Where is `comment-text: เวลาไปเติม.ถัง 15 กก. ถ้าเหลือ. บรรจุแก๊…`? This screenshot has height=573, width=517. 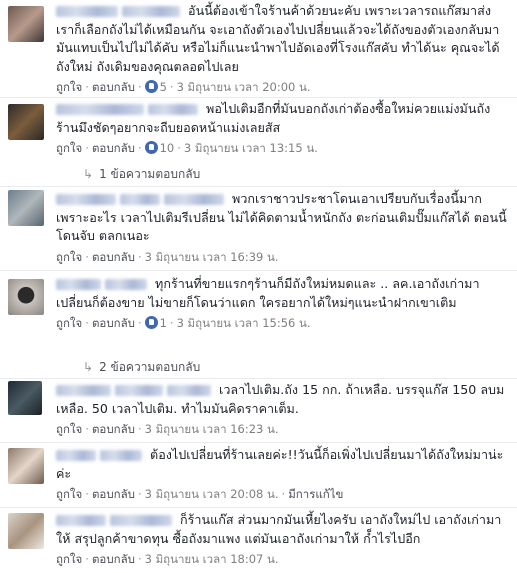
comment-text: เวลาไปเติม.ถัง 15 กก. ถ้าเหลือ. บรรจุแก๊… is located at coordinates (281, 399).